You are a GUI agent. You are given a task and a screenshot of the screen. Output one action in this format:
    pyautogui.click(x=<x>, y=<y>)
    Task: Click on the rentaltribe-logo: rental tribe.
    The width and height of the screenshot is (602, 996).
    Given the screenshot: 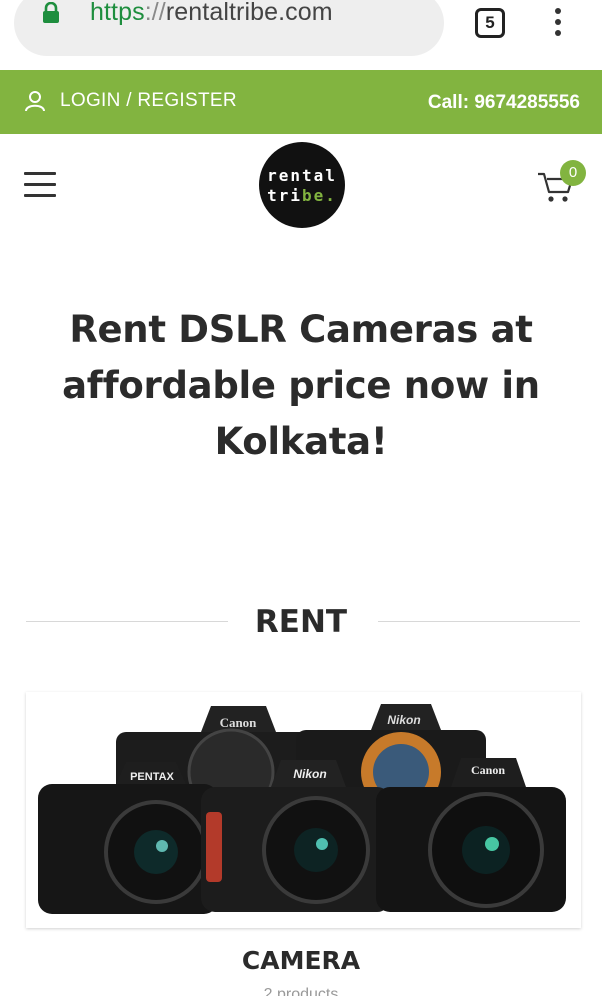 What is the action you would take?
    pyautogui.click(x=302, y=185)
    